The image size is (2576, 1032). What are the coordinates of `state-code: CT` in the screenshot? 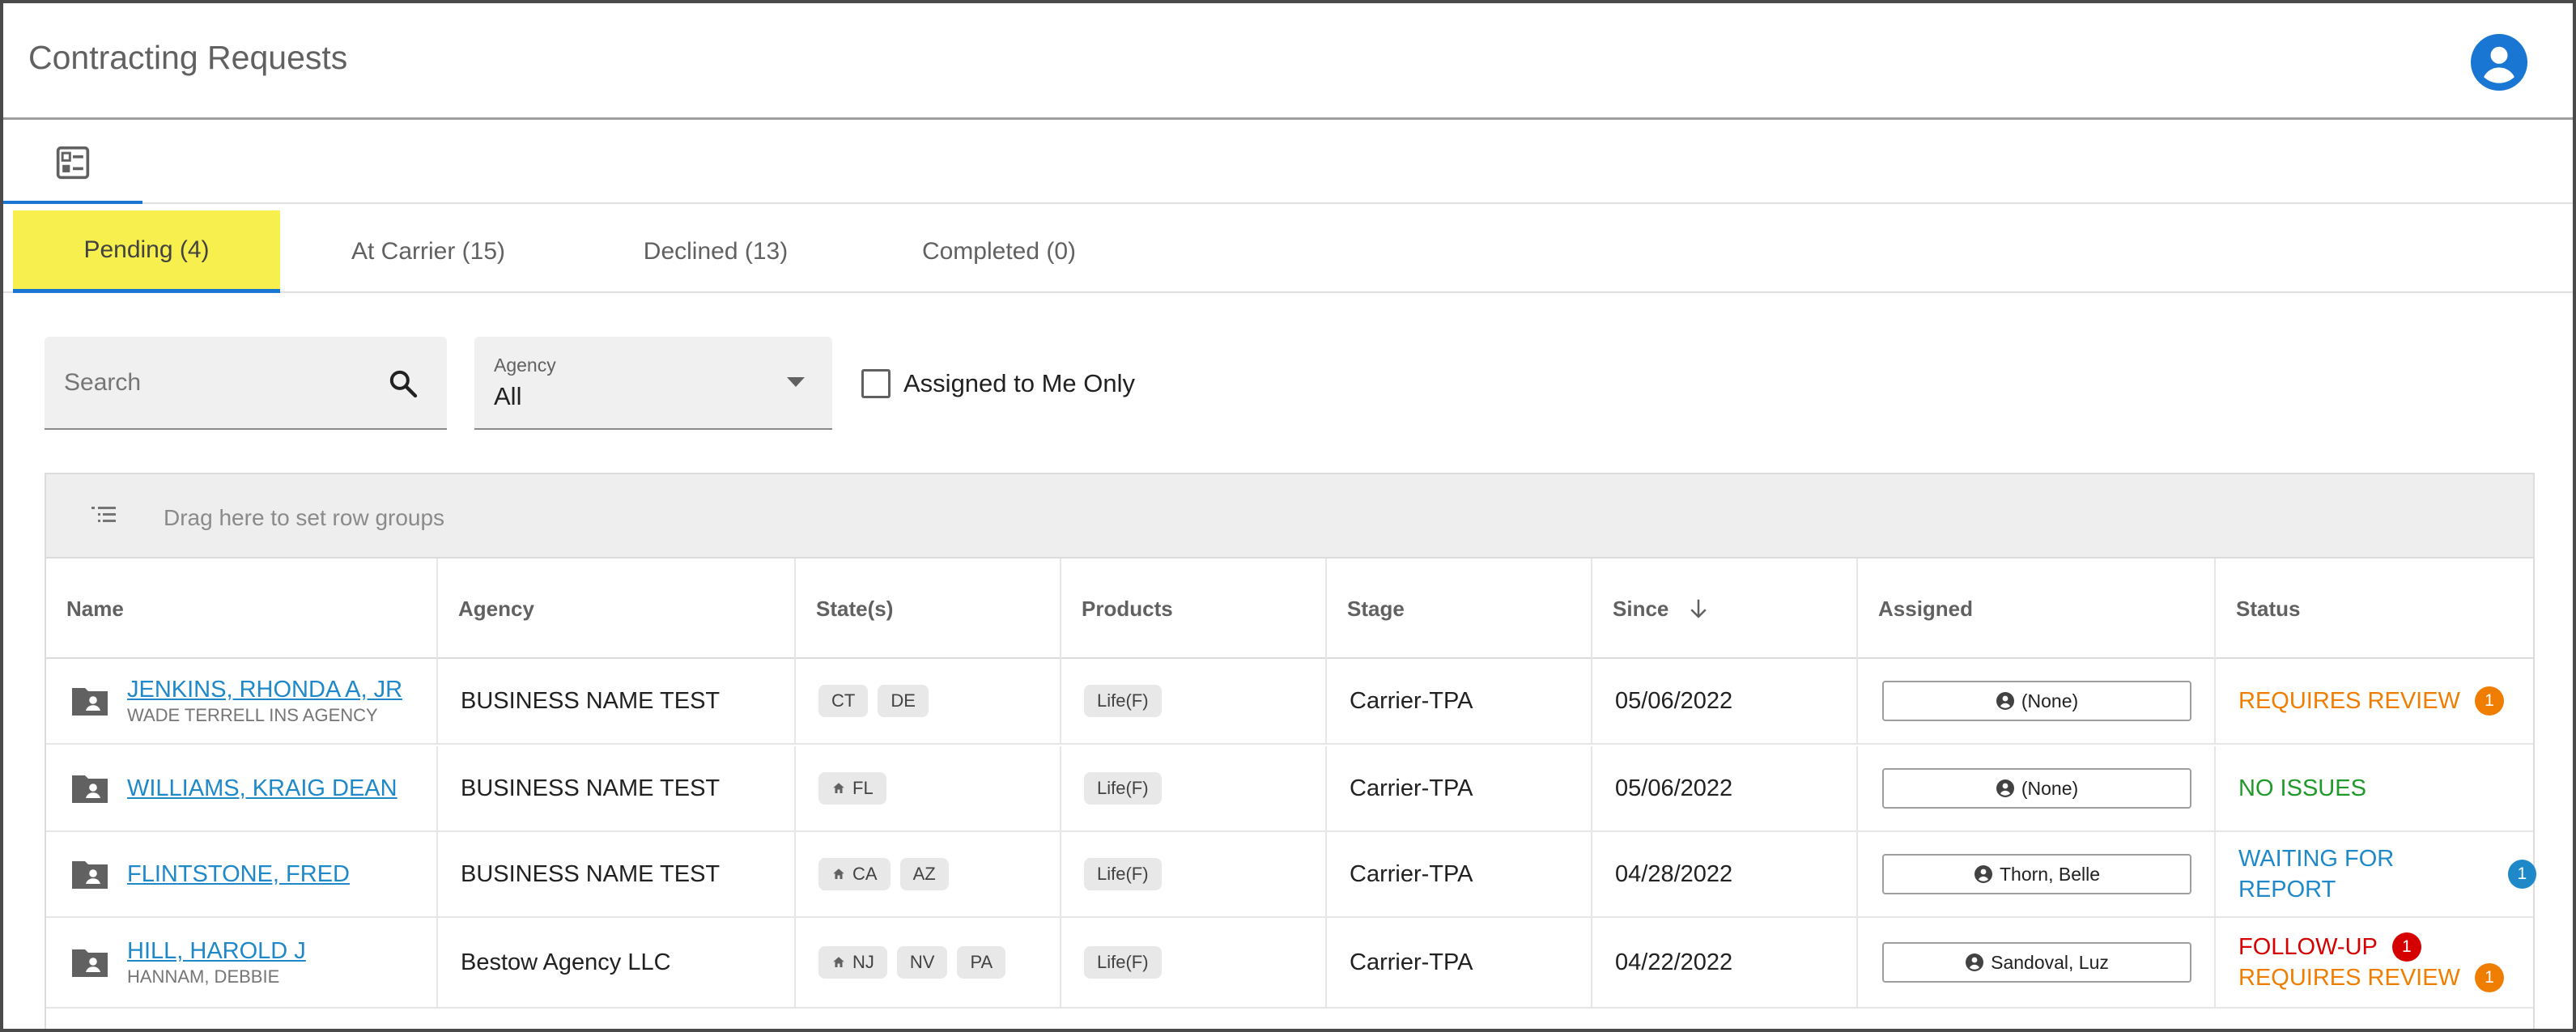 It's located at (843, 700).